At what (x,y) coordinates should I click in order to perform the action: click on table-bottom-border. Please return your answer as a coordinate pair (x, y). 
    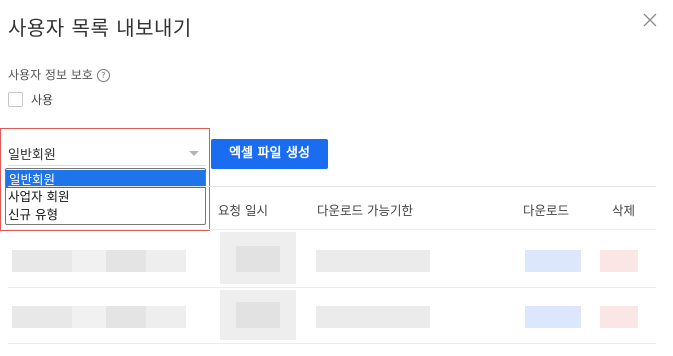
    Looking at the image, I should click on (332, 343).